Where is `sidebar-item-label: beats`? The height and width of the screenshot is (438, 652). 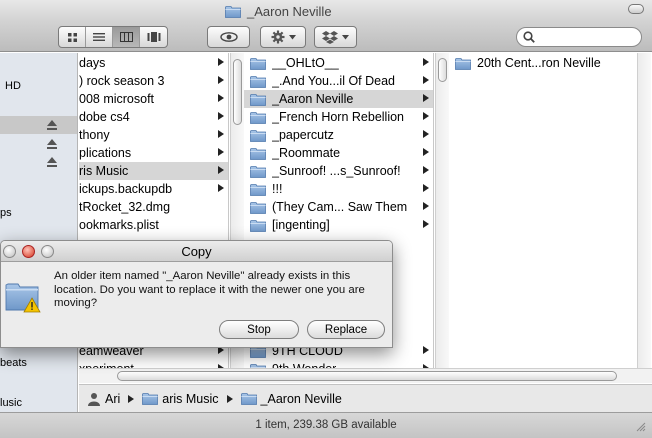 sidebar-item-label: beats is located at coordinates (13, 363).